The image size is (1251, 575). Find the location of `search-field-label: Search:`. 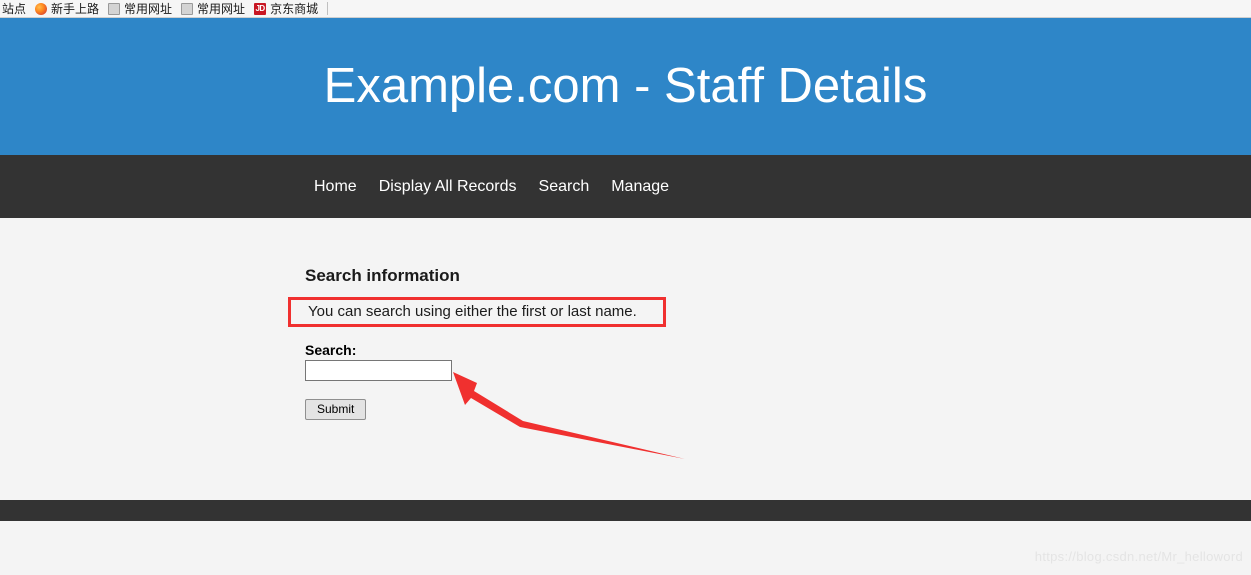

search-field-label: Search: is located at coordinates (331, 350).